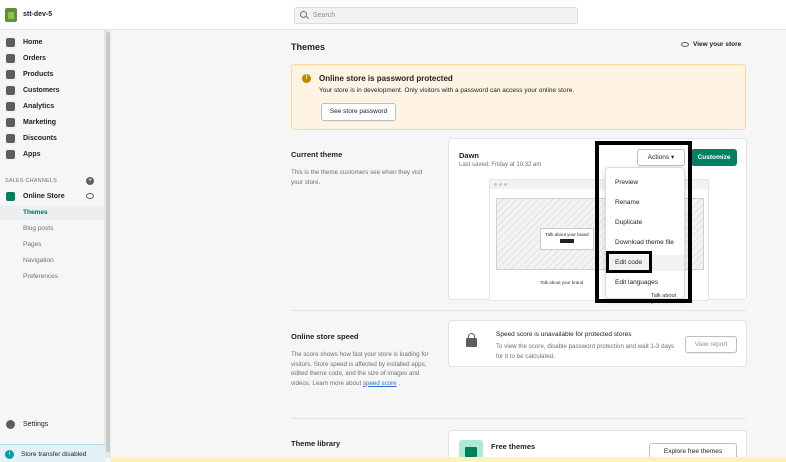  What do you see at coordinates (500, 165) in the screenshot?
I see `theme-saved-time: Last saved: Friday at 10:32 am` at bounding box center [500, 165].